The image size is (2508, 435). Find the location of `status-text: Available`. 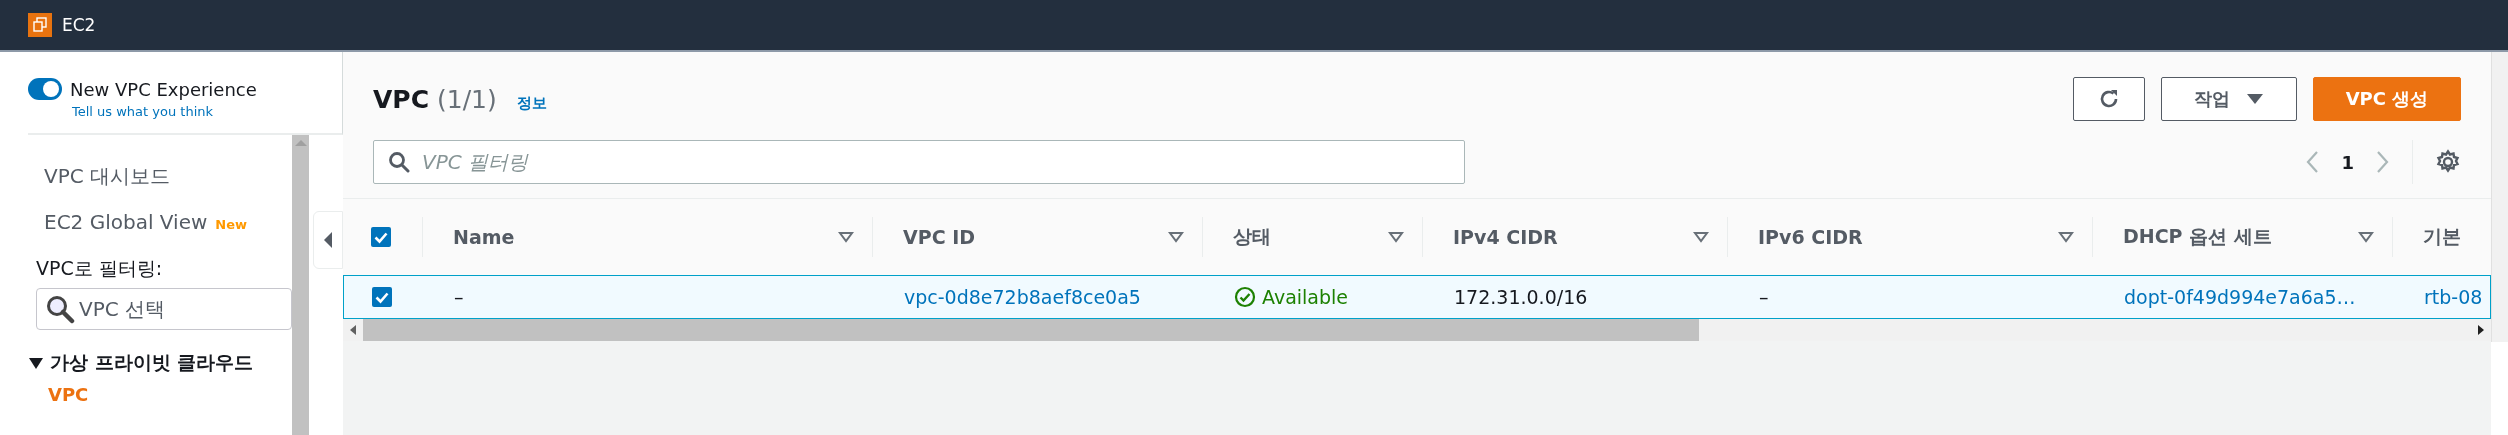

status-text: Available is located at coordinates (1305, 297).